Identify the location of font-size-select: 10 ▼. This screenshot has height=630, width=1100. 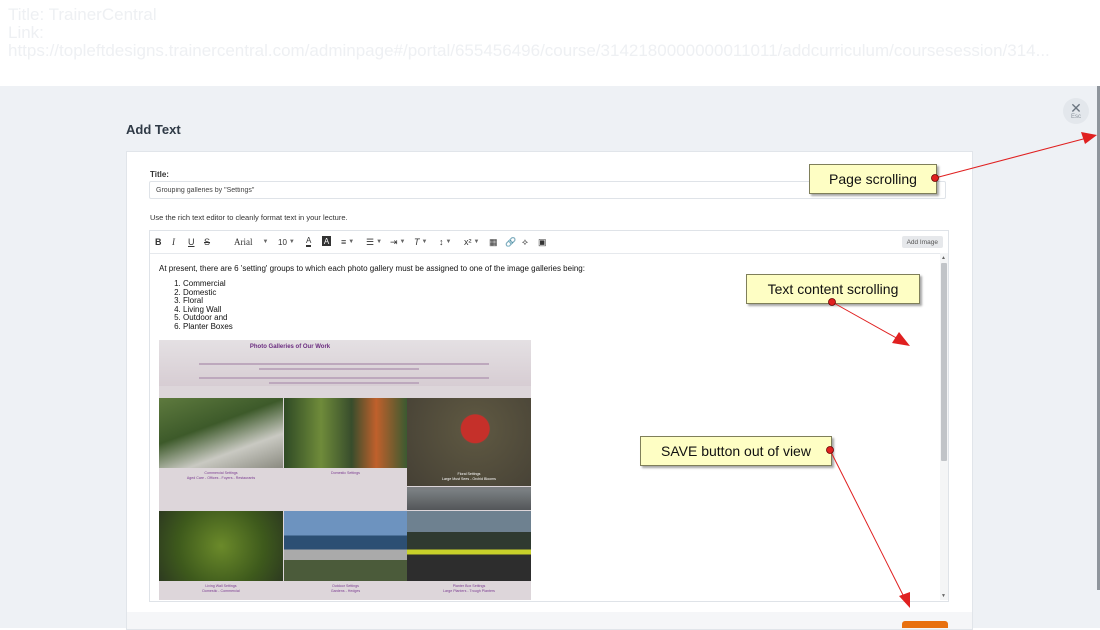
(286, 242).